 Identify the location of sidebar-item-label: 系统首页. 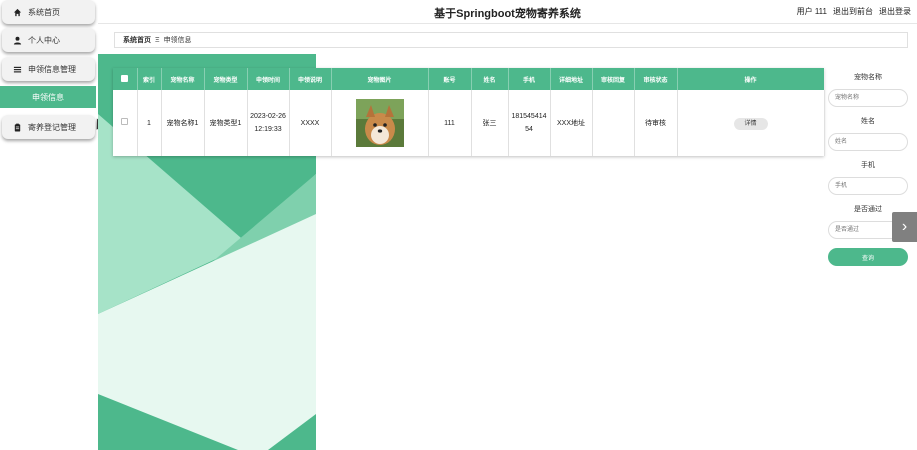
(44, 12).